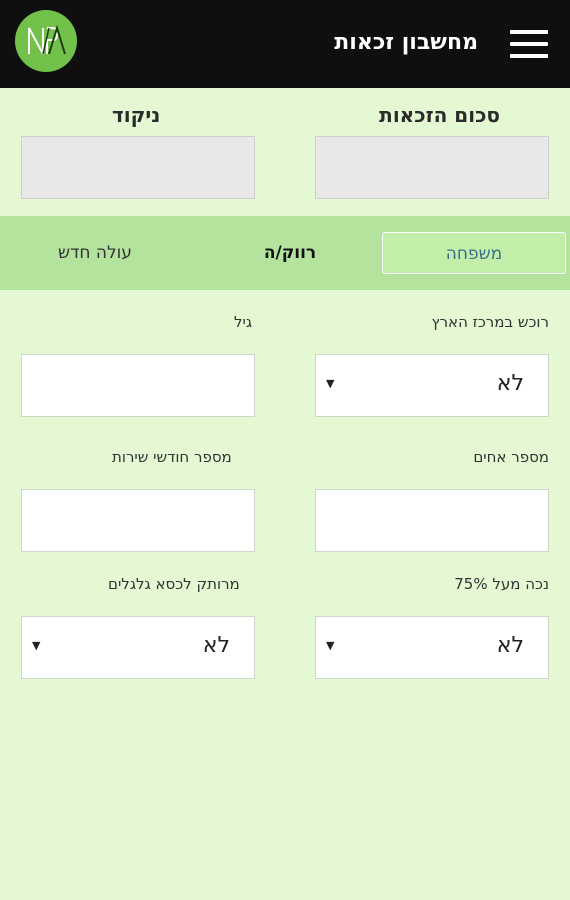  What do you see at coordinates (216, 645) in the screenshot?
I see `wheelchair-value: לא` at bounding box center [216, 645].